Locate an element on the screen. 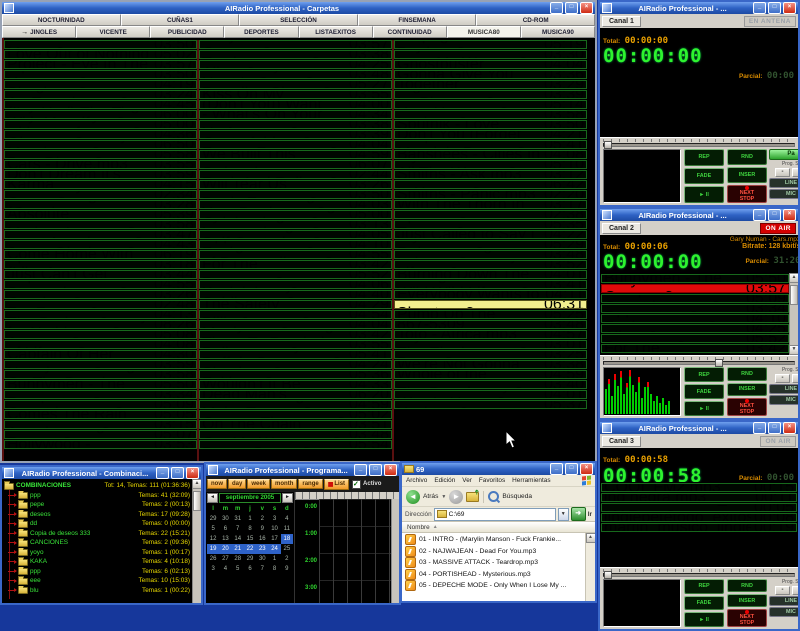 This screenshot has height=631, width=800. calendar-day: 2 is located at coordinates (262, 519).